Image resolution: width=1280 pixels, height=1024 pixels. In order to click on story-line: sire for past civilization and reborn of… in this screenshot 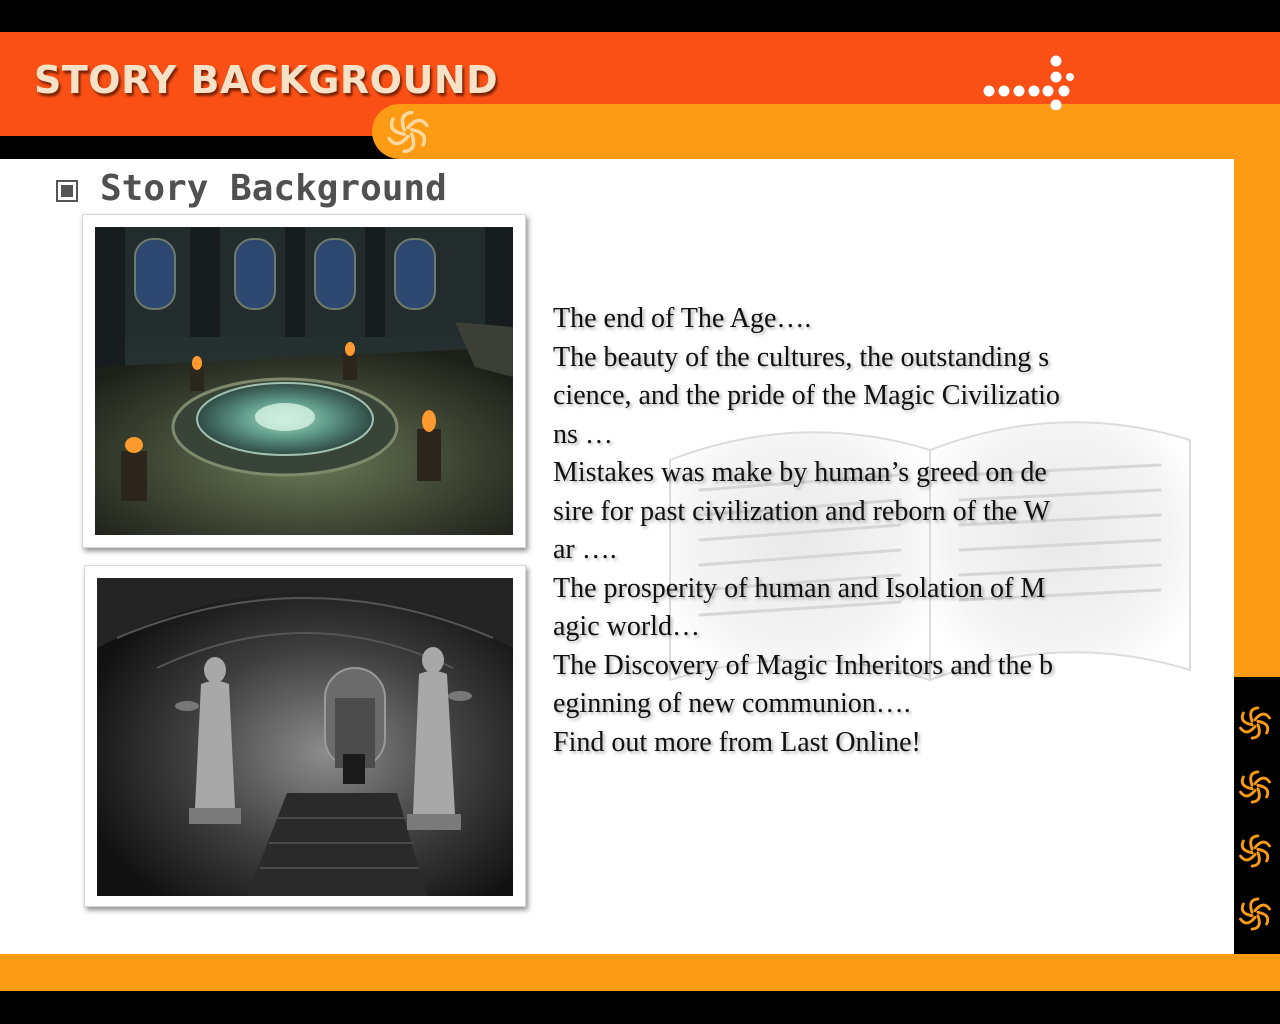, I will do `click(802, 511)`.